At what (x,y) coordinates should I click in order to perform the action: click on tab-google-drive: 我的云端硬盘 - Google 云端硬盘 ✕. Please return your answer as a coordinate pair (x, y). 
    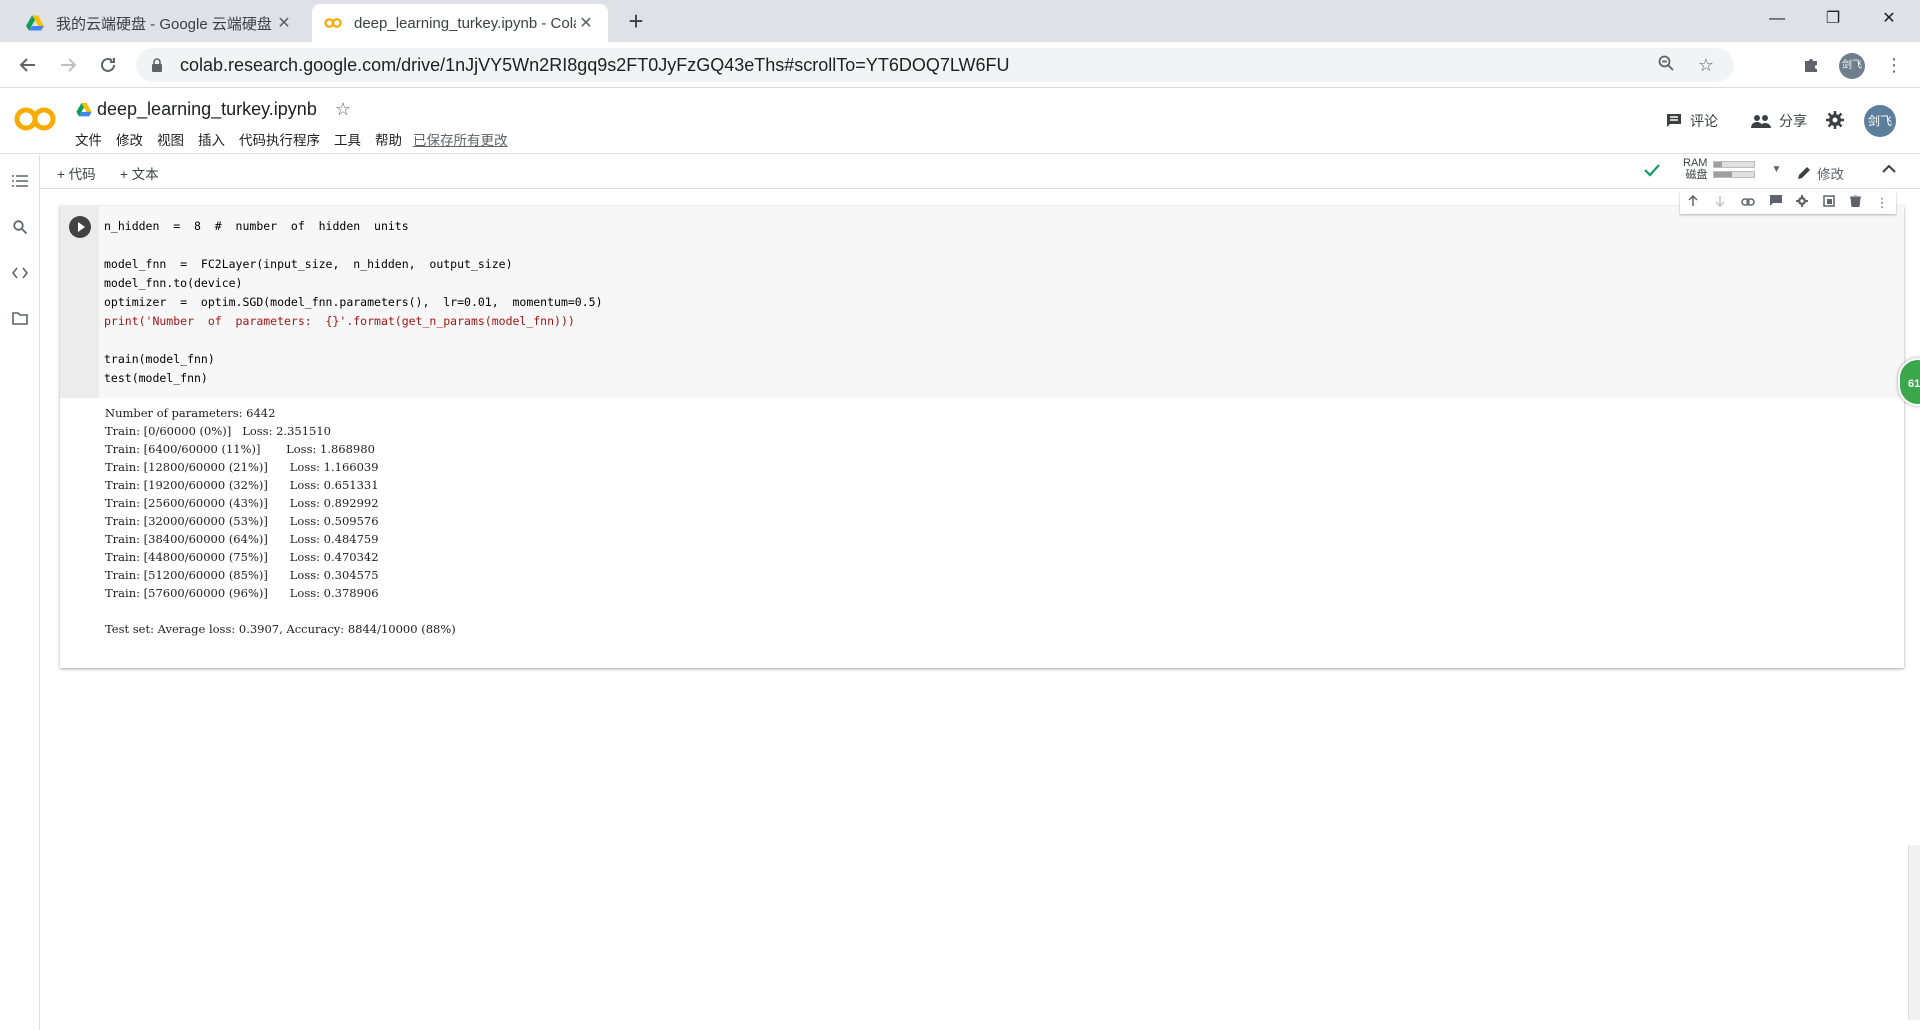
    Looking at the image, I should click on (160, 23).